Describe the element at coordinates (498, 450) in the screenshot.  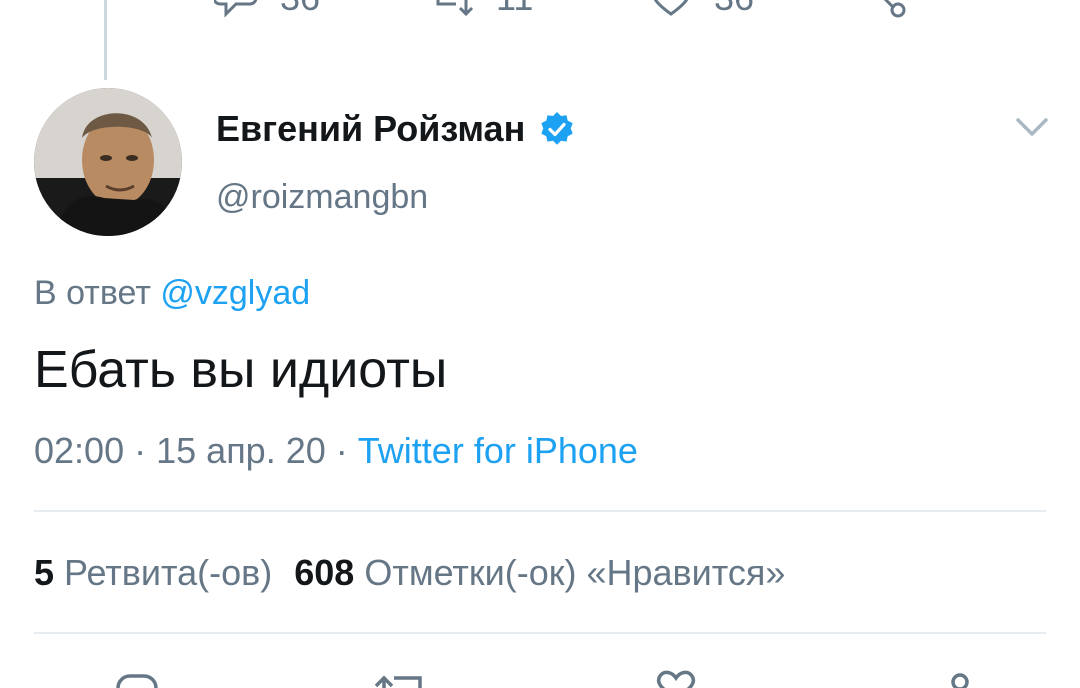
I see `tweet-source-link: Twitter for iPhone` at that location.